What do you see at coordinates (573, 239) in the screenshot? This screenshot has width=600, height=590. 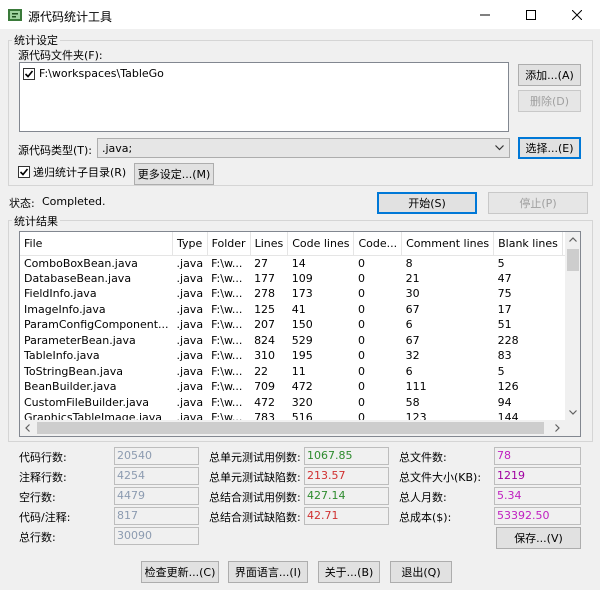 I see `scroll-up-icon` at bounding box center [573, 239].